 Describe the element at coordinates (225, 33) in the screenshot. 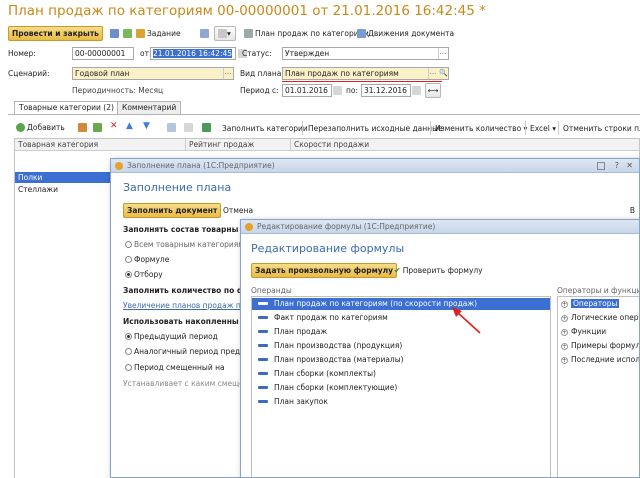

I see `create-based-button: ▾` at that location.